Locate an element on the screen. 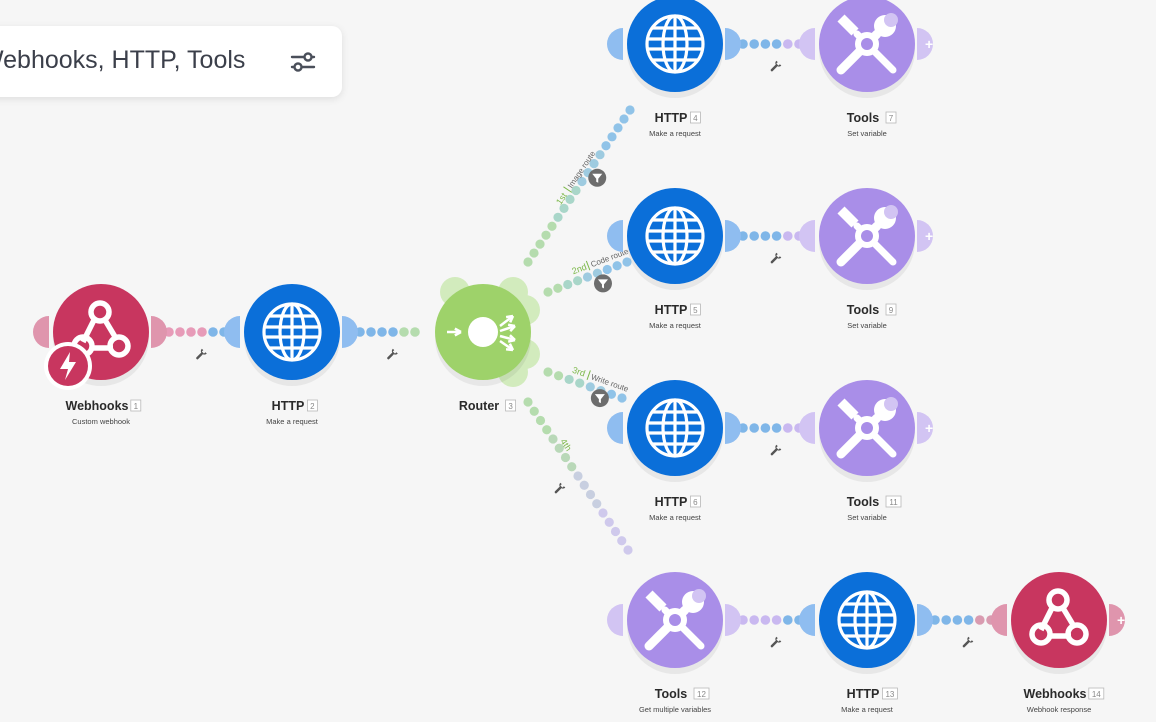  module-number: 4 is located at coordinates (695, 118).